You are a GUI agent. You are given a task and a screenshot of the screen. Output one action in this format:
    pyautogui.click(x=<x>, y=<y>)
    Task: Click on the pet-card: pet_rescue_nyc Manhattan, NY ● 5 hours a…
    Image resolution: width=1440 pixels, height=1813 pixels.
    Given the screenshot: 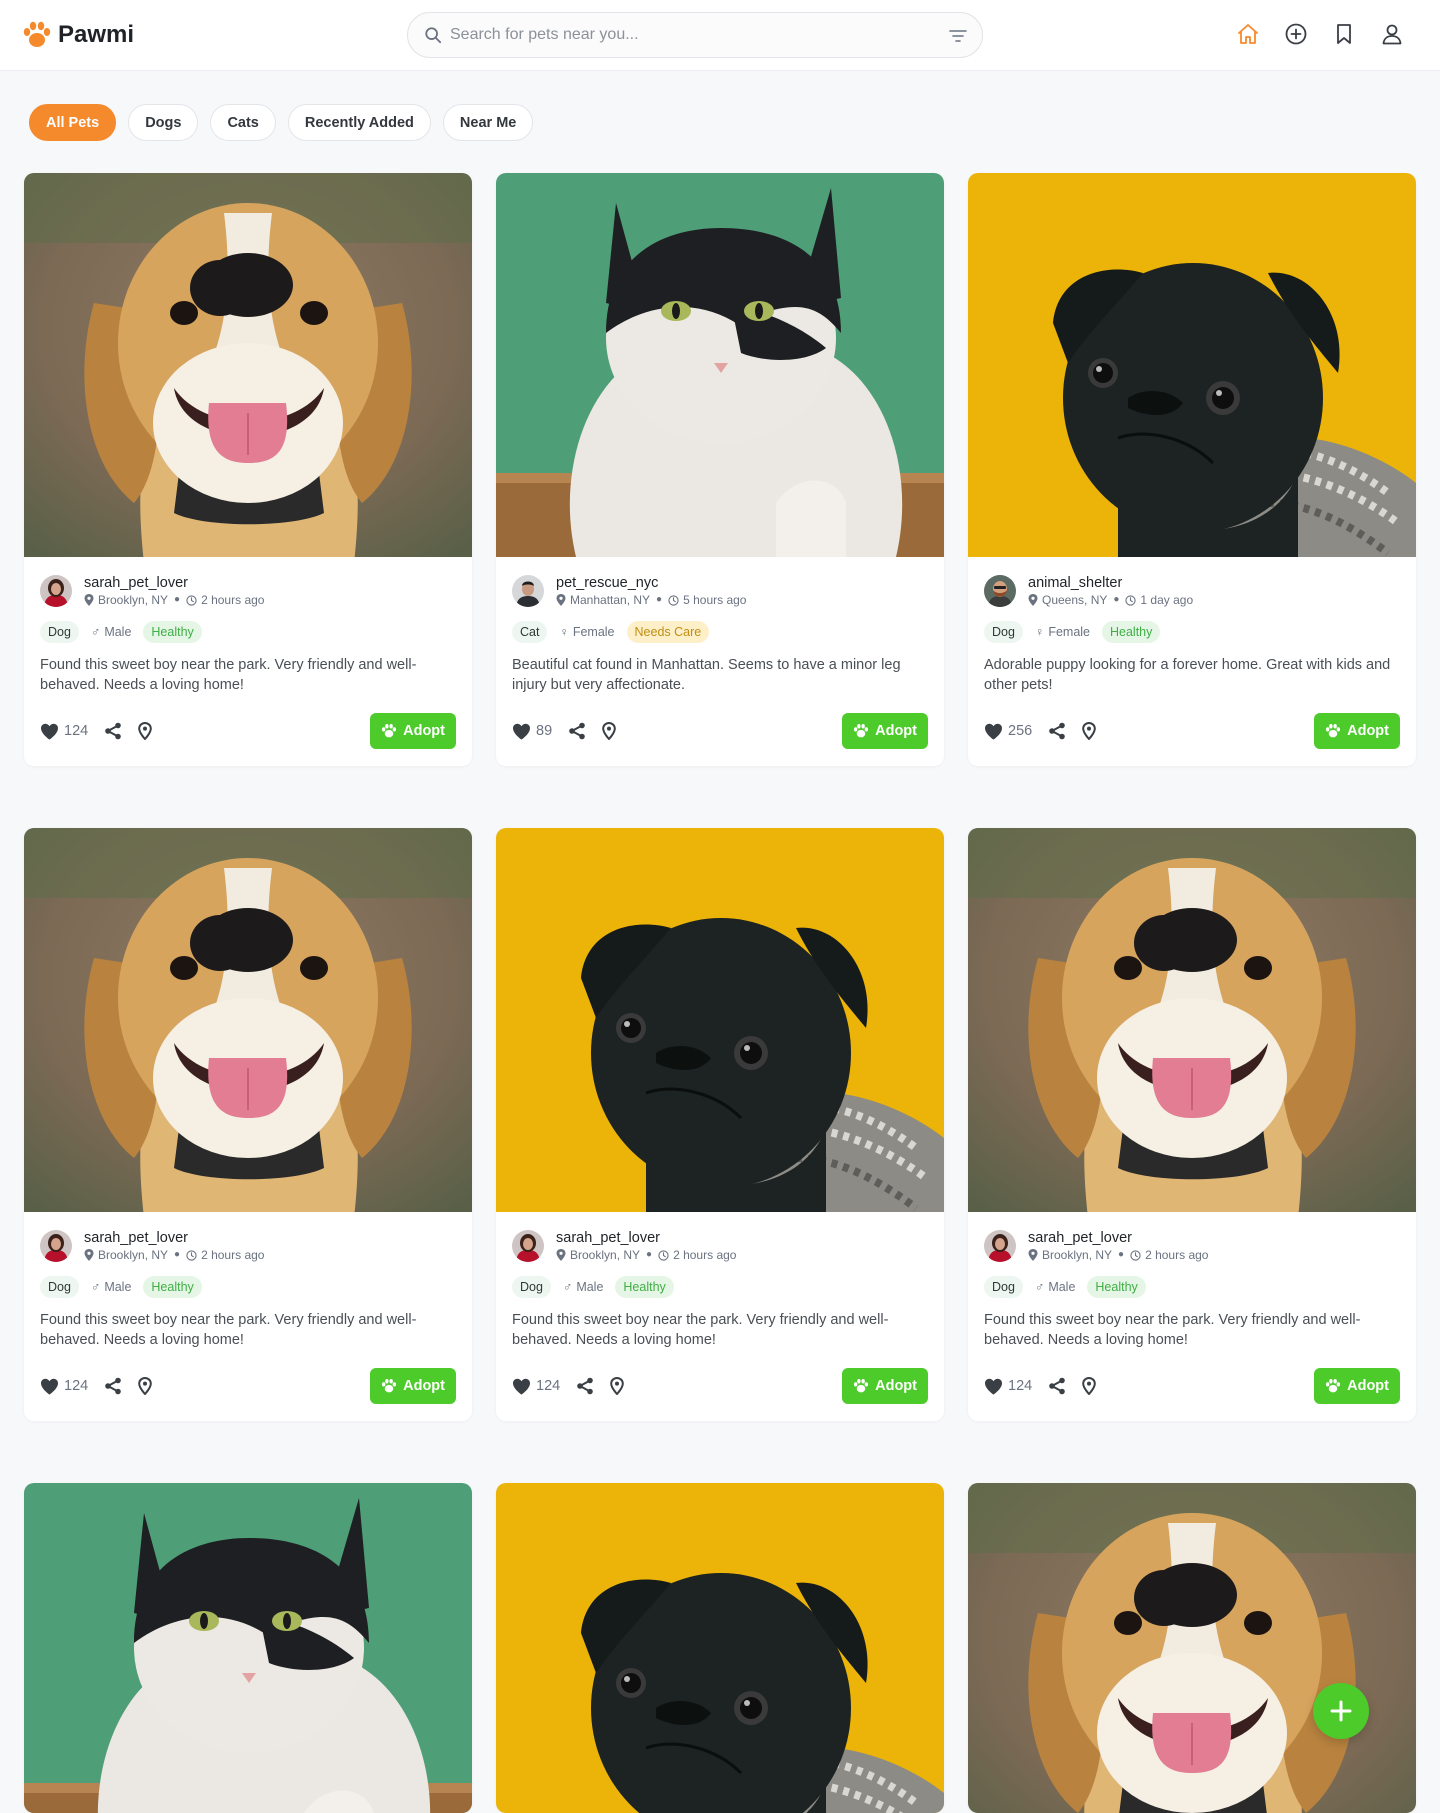 What is the action you would take?
    pyautogui.click(x=720, y=469)
    